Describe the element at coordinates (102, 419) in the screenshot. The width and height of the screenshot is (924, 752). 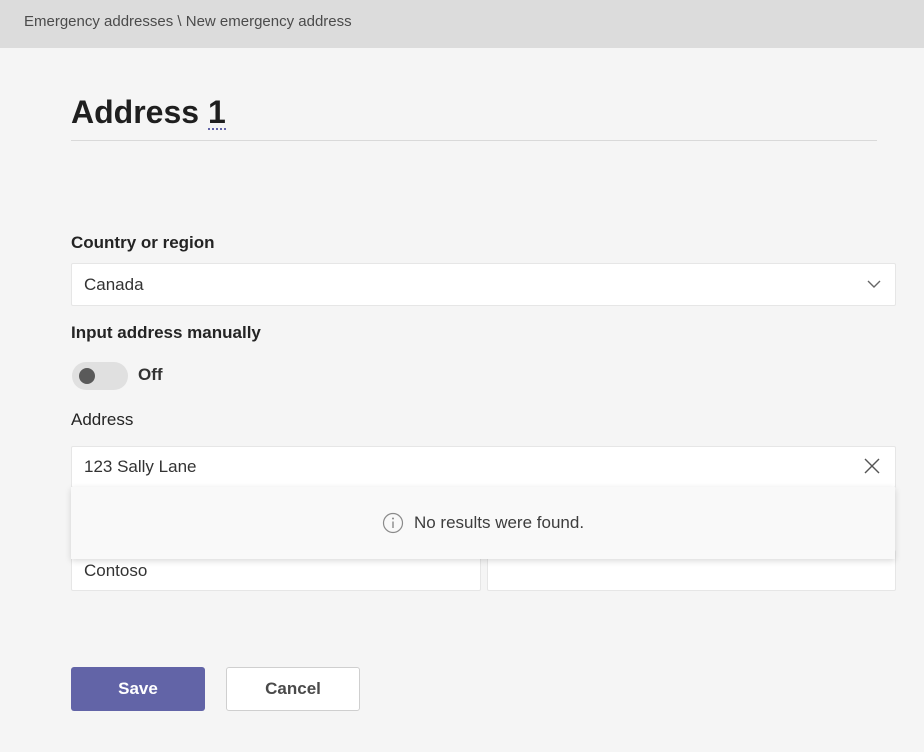
I see `address-label: Address` at that location.